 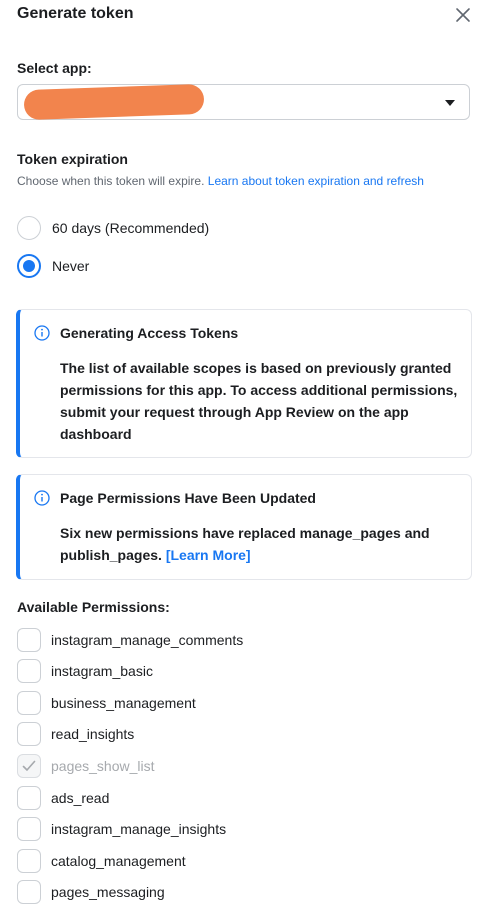 I want to click on redaction-mark, so click(x=114, y=102).